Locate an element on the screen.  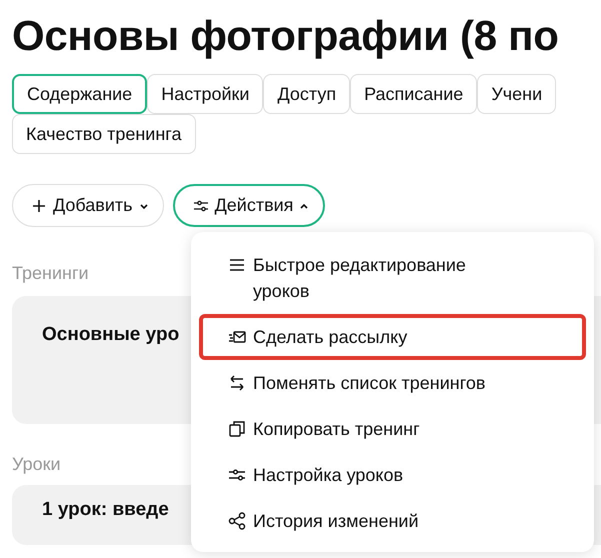
tab: Расписание is located at coordinates (414, 94).